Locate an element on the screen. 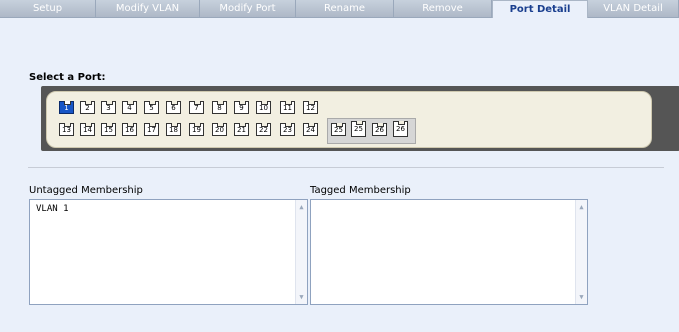 The height and width of the screenshot is (332, 679). tab-port-detail: Port Detail is located at coordinates (540, 9).